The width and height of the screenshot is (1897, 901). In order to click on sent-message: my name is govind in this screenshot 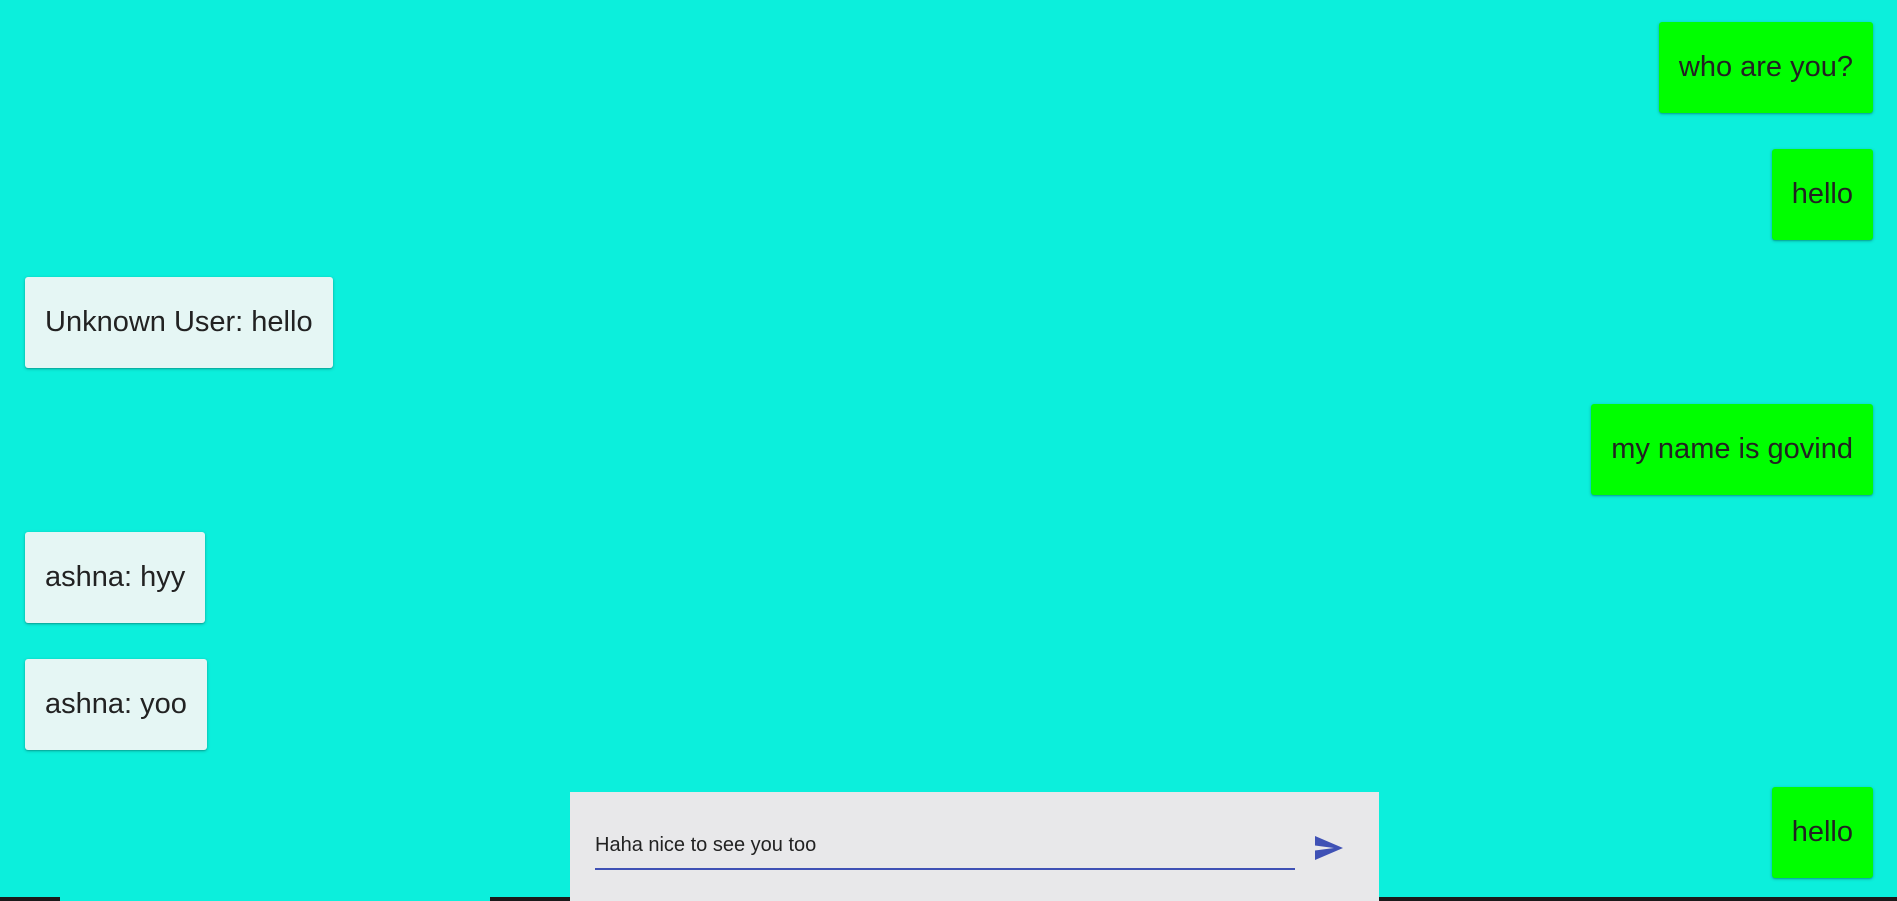, I will do `click(1732, 449)`.